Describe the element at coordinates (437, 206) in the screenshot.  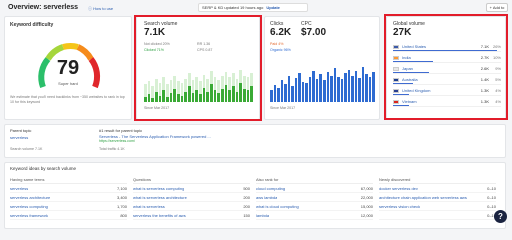
I see `ideas-row: serverless vision check 0–10` at that location.